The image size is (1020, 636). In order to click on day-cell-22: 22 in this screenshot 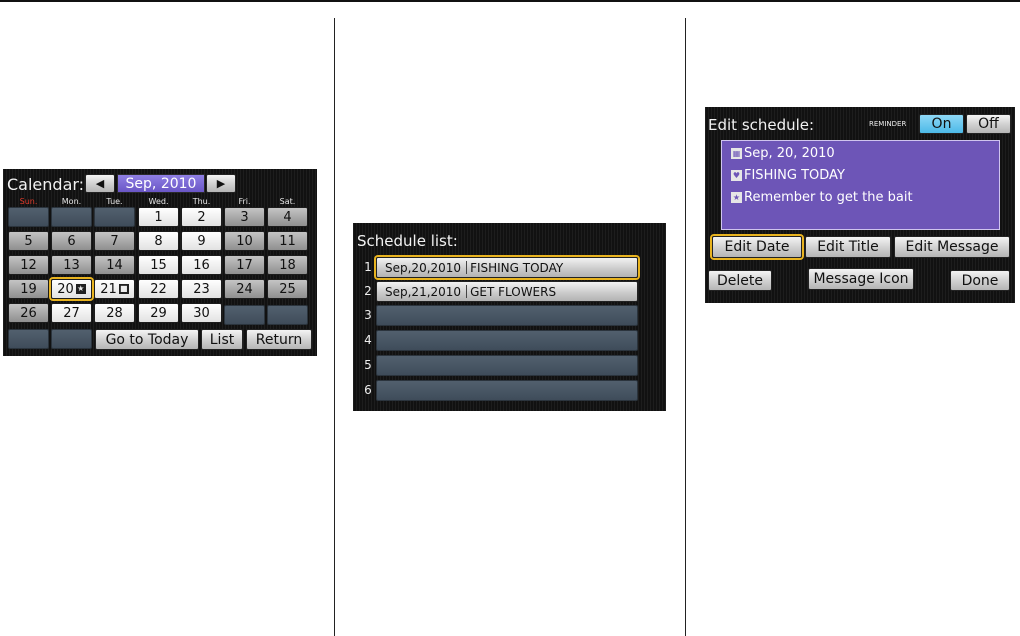, I will do `click(158, 289)`.